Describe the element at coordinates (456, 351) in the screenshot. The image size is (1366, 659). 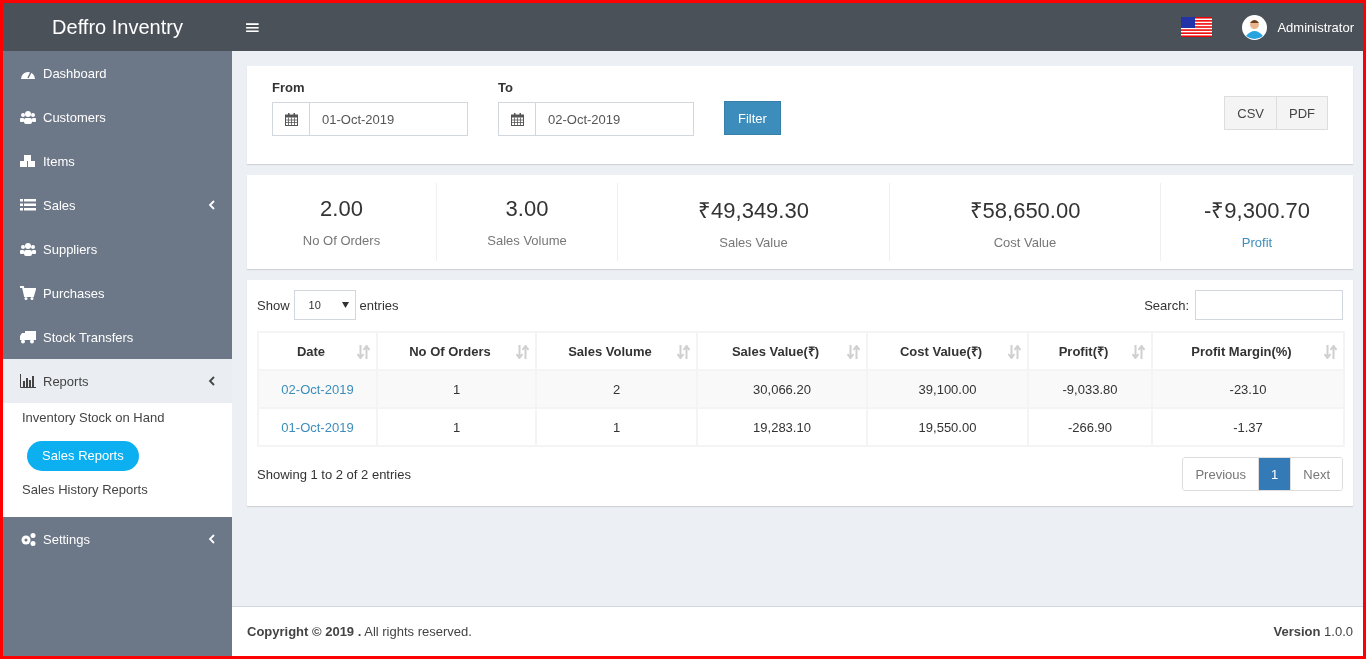
I see `column-header: No Of Orders` at that location.